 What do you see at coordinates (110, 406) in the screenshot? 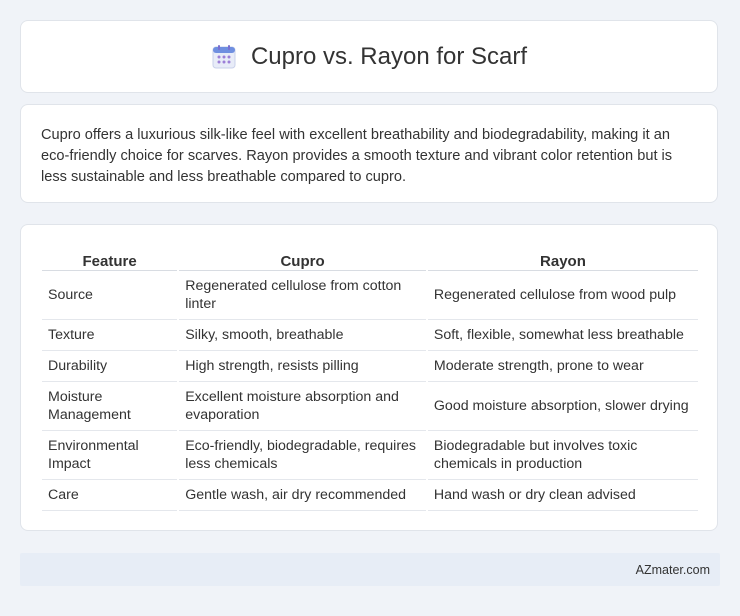
I see `feature-cell: Moisture Management` at bounding box center [110, 406].